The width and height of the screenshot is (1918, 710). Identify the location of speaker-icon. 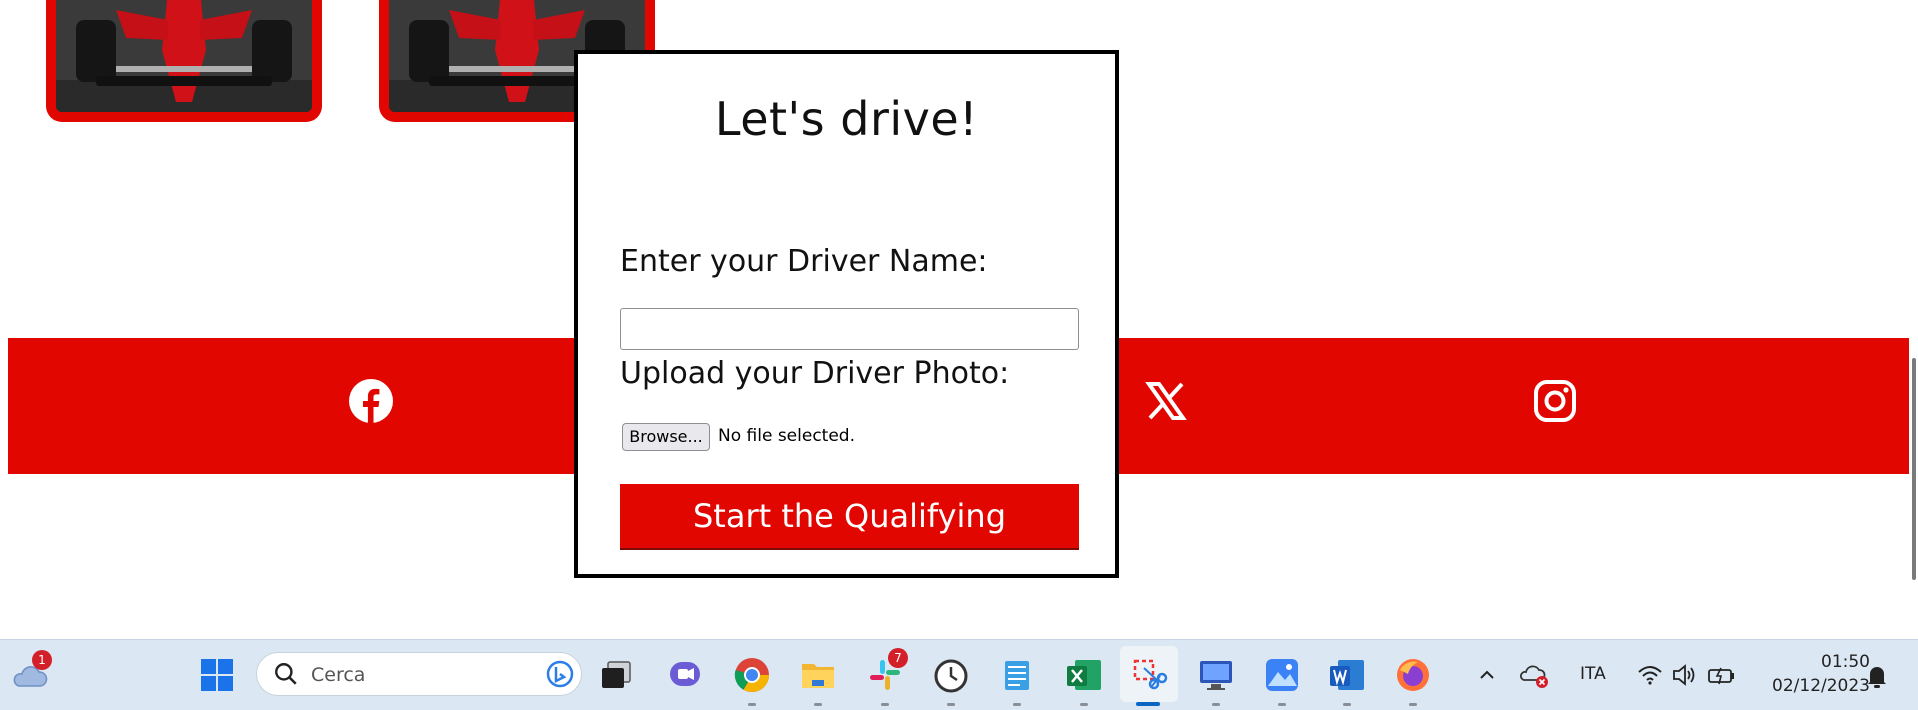
(1684, 675).